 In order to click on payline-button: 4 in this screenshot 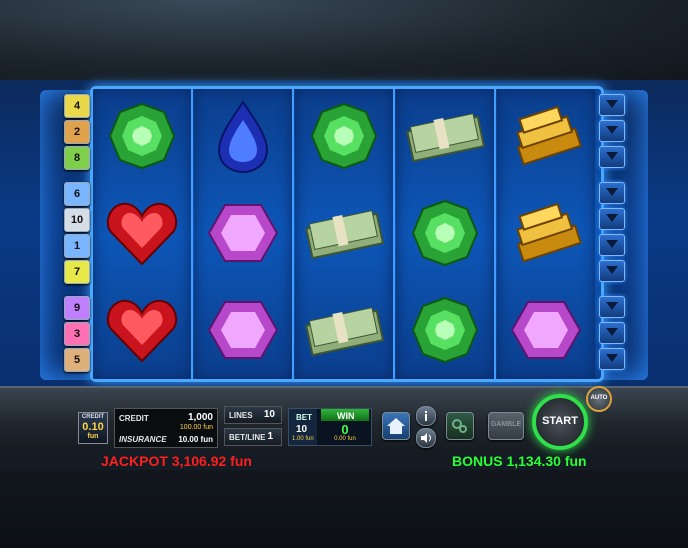, I will do `click(77, 106)`.